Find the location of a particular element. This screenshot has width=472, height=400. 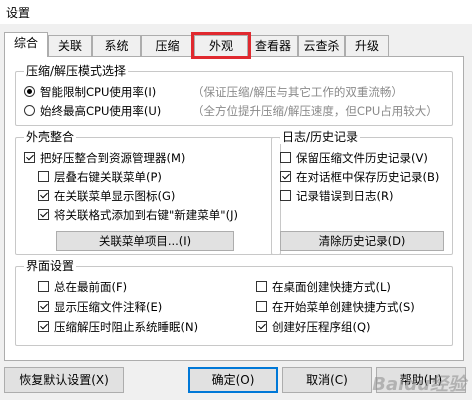

radio-smart-cpu: 智能限制CPU使用率(I) （保证压缩/解压与其它工作的双重流畅） is located at coordinates (234, 92).